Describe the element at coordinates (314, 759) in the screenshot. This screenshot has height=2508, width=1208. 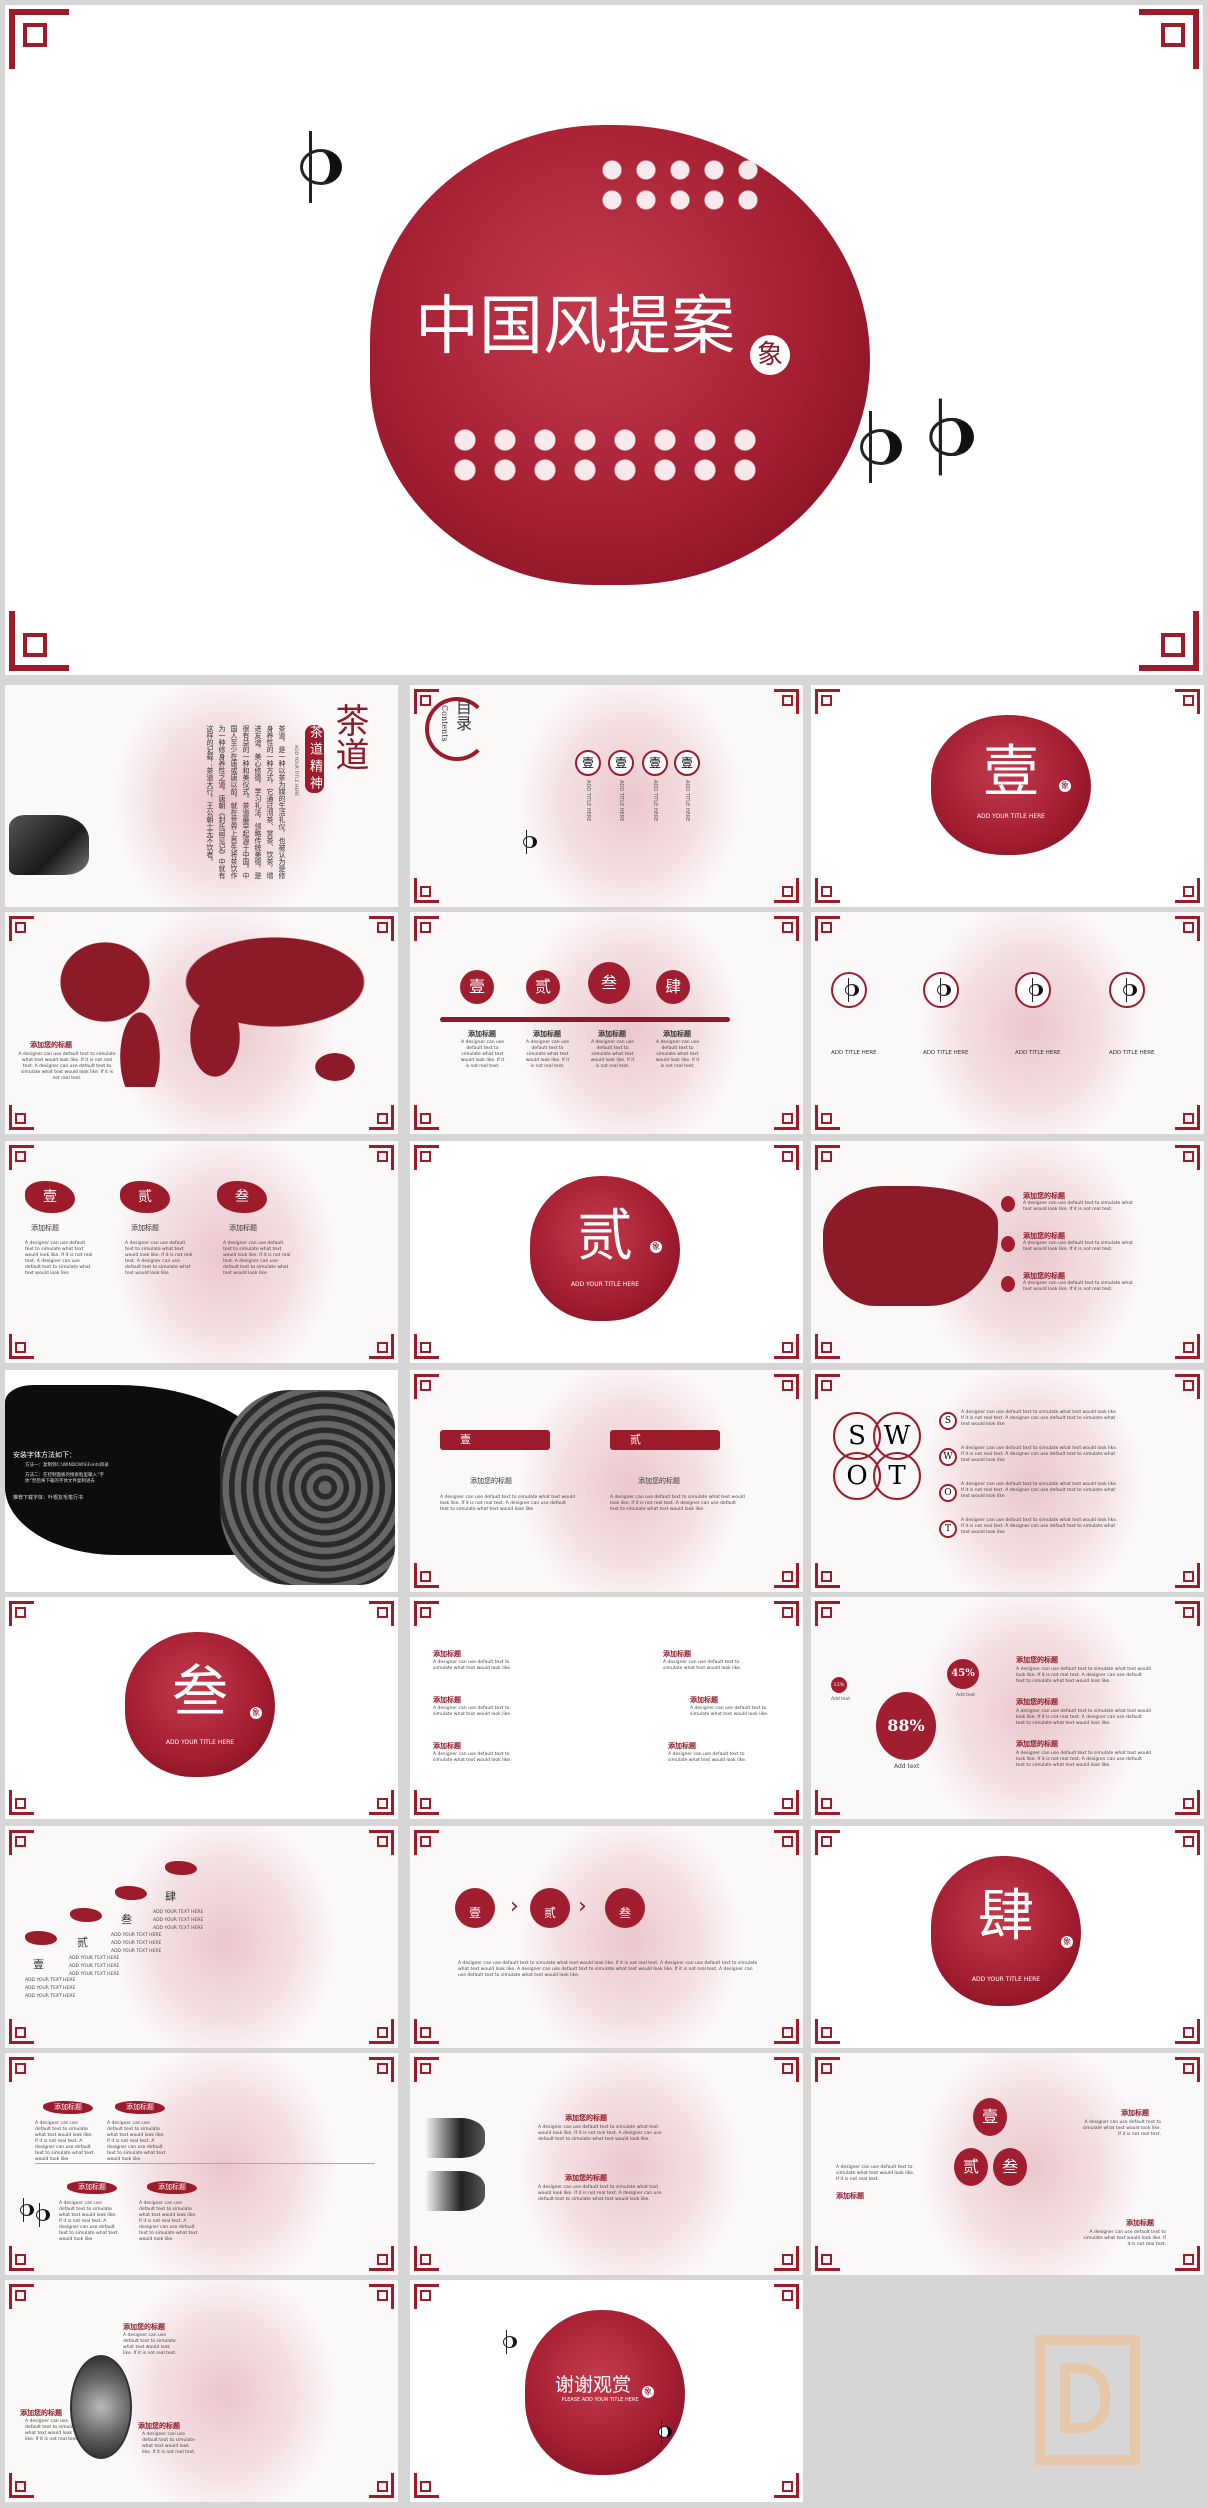
I see `tea-subtitle: 茶道精神` at that location.